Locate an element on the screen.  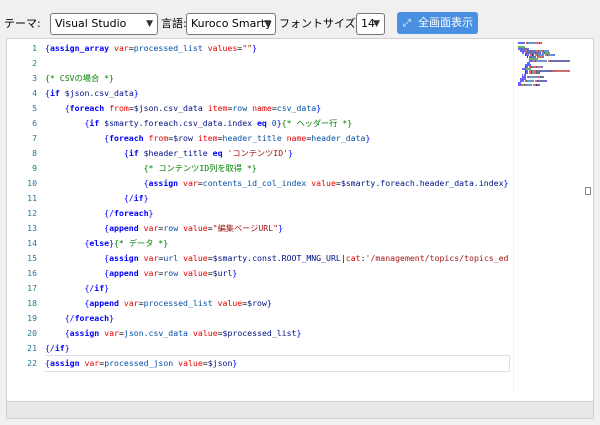
line-number-gutter: 1 2 3 4 5 6 7 8 9 10 11 12 13 14 15 16 17 18 19 20 21 22 is located at coordinates (26, 220).